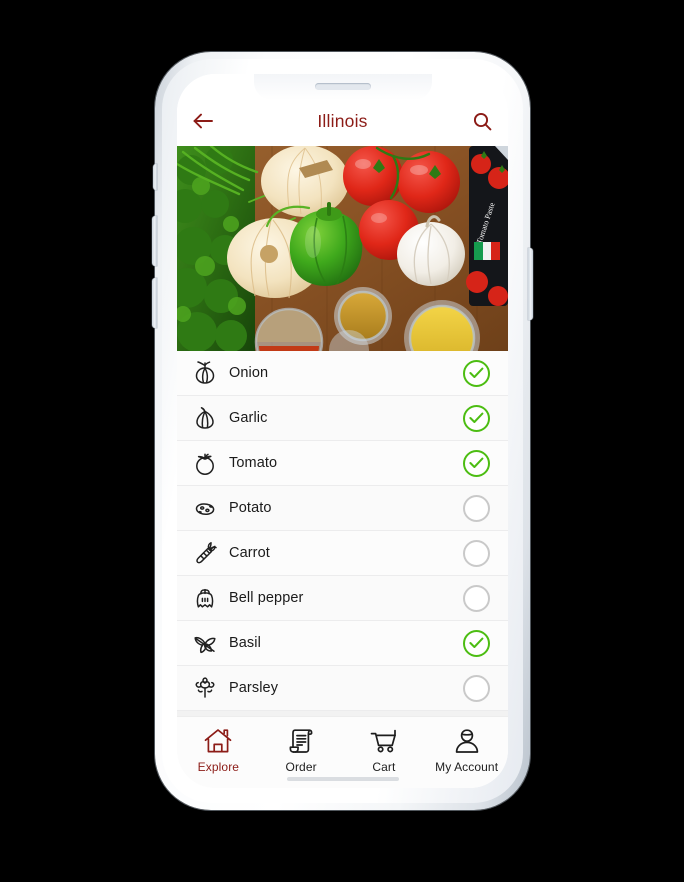 The height and width of the screenshot is (882, 684). I want to click on back-button, so click(210, 121).